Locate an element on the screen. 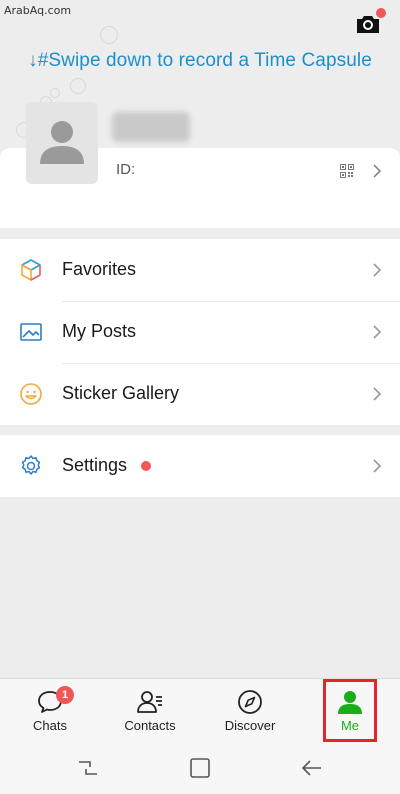  menu-item-my-posts: My Posts is located at coordinates (200, 332).